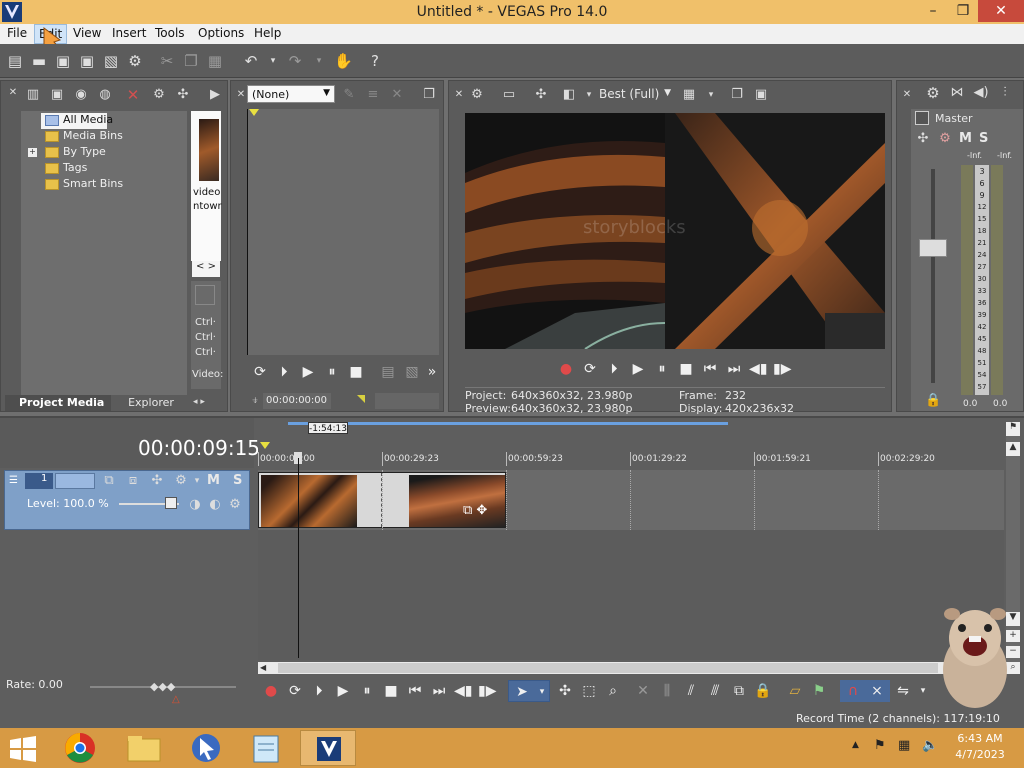 The height and width of the screenshot is (768, 1024). What do you see at coordinates (171, 503) in the screenshot?
I see `track-level-thumb` at bounding box center [171, 503].